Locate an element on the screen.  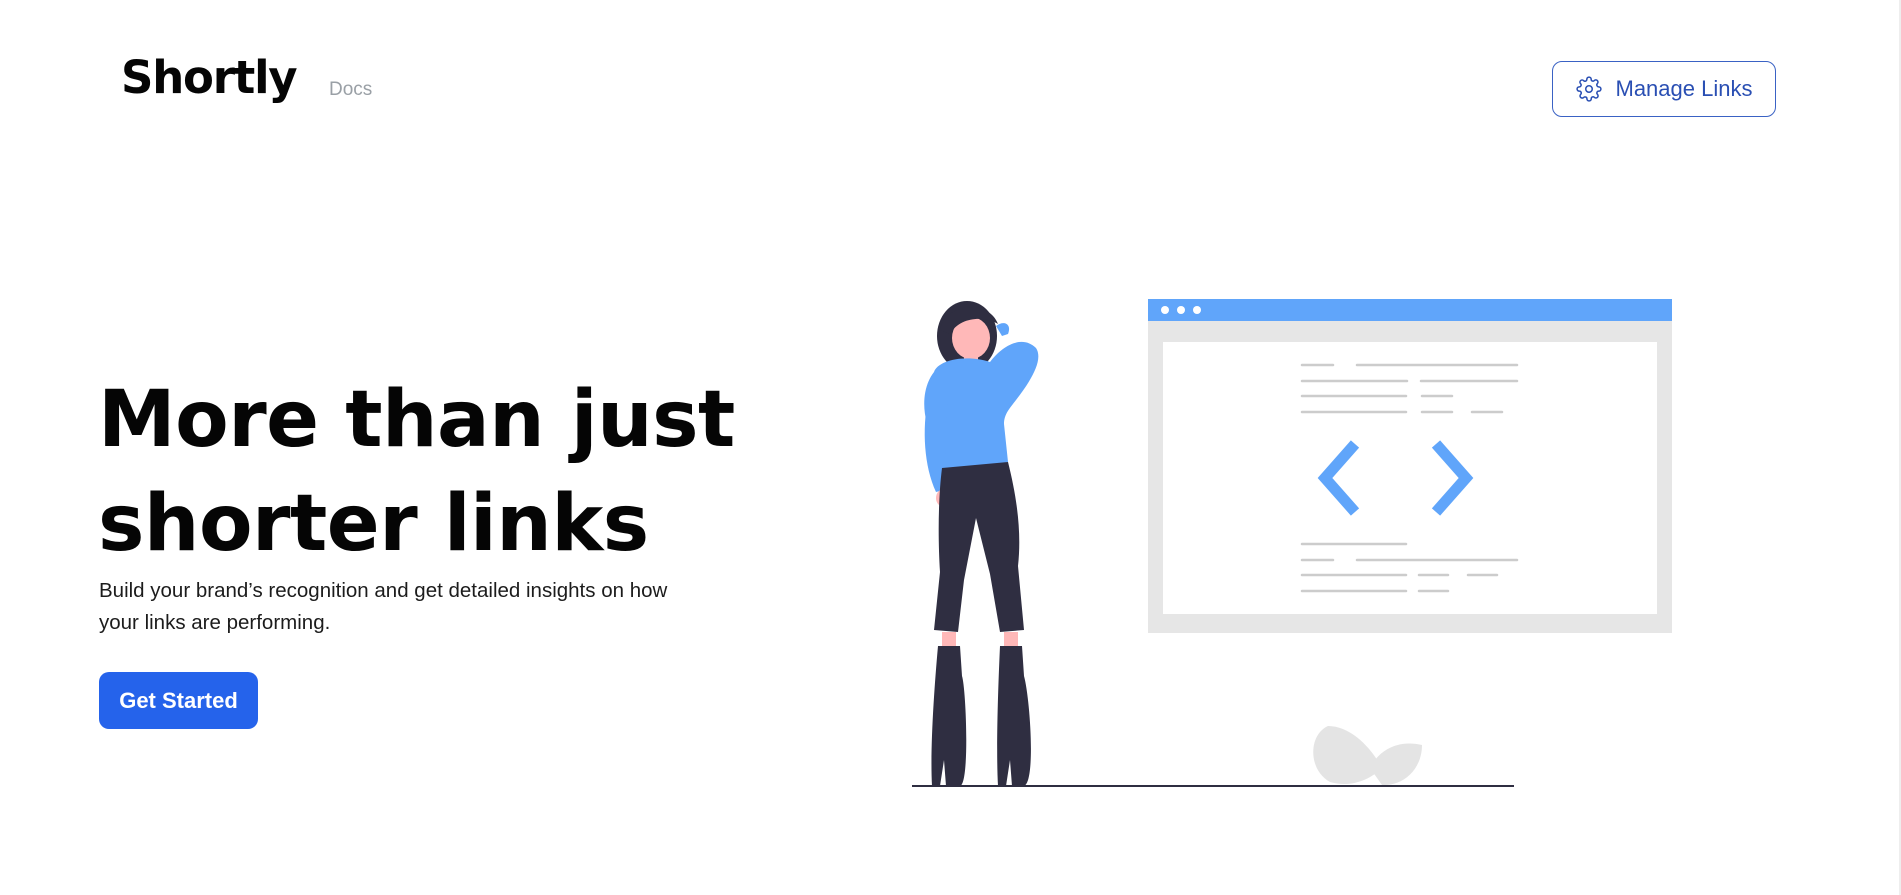
hero-title: More than just shorter links is located at coordinates (416, 472).